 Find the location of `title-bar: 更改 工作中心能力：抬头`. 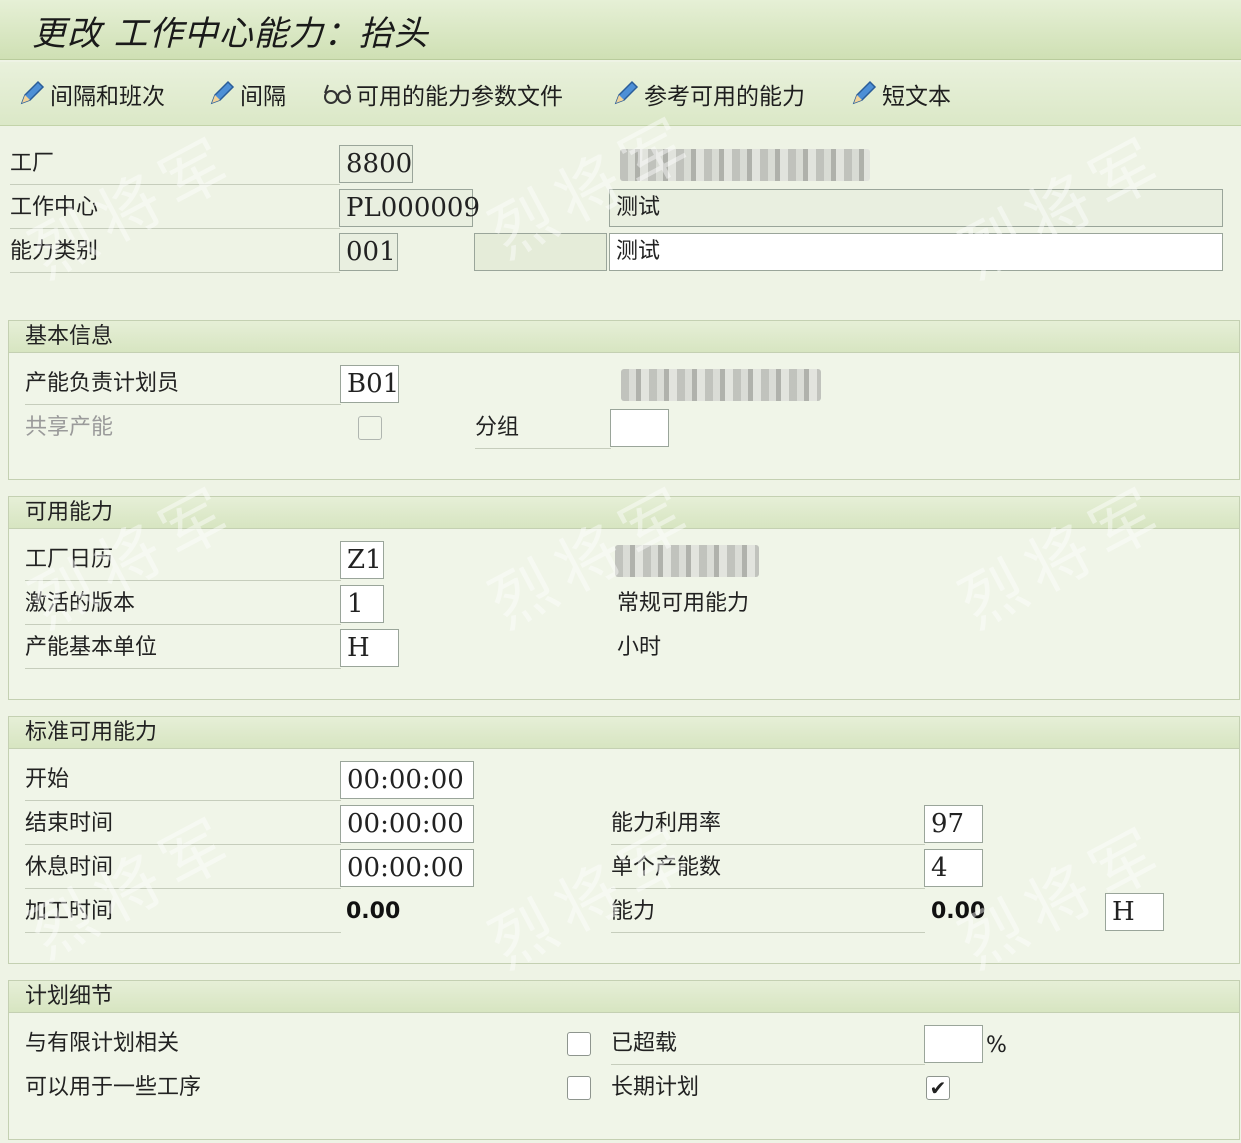

title-bar: 更改 工作中心能力：抬头 is located at coordinates (620, 30).